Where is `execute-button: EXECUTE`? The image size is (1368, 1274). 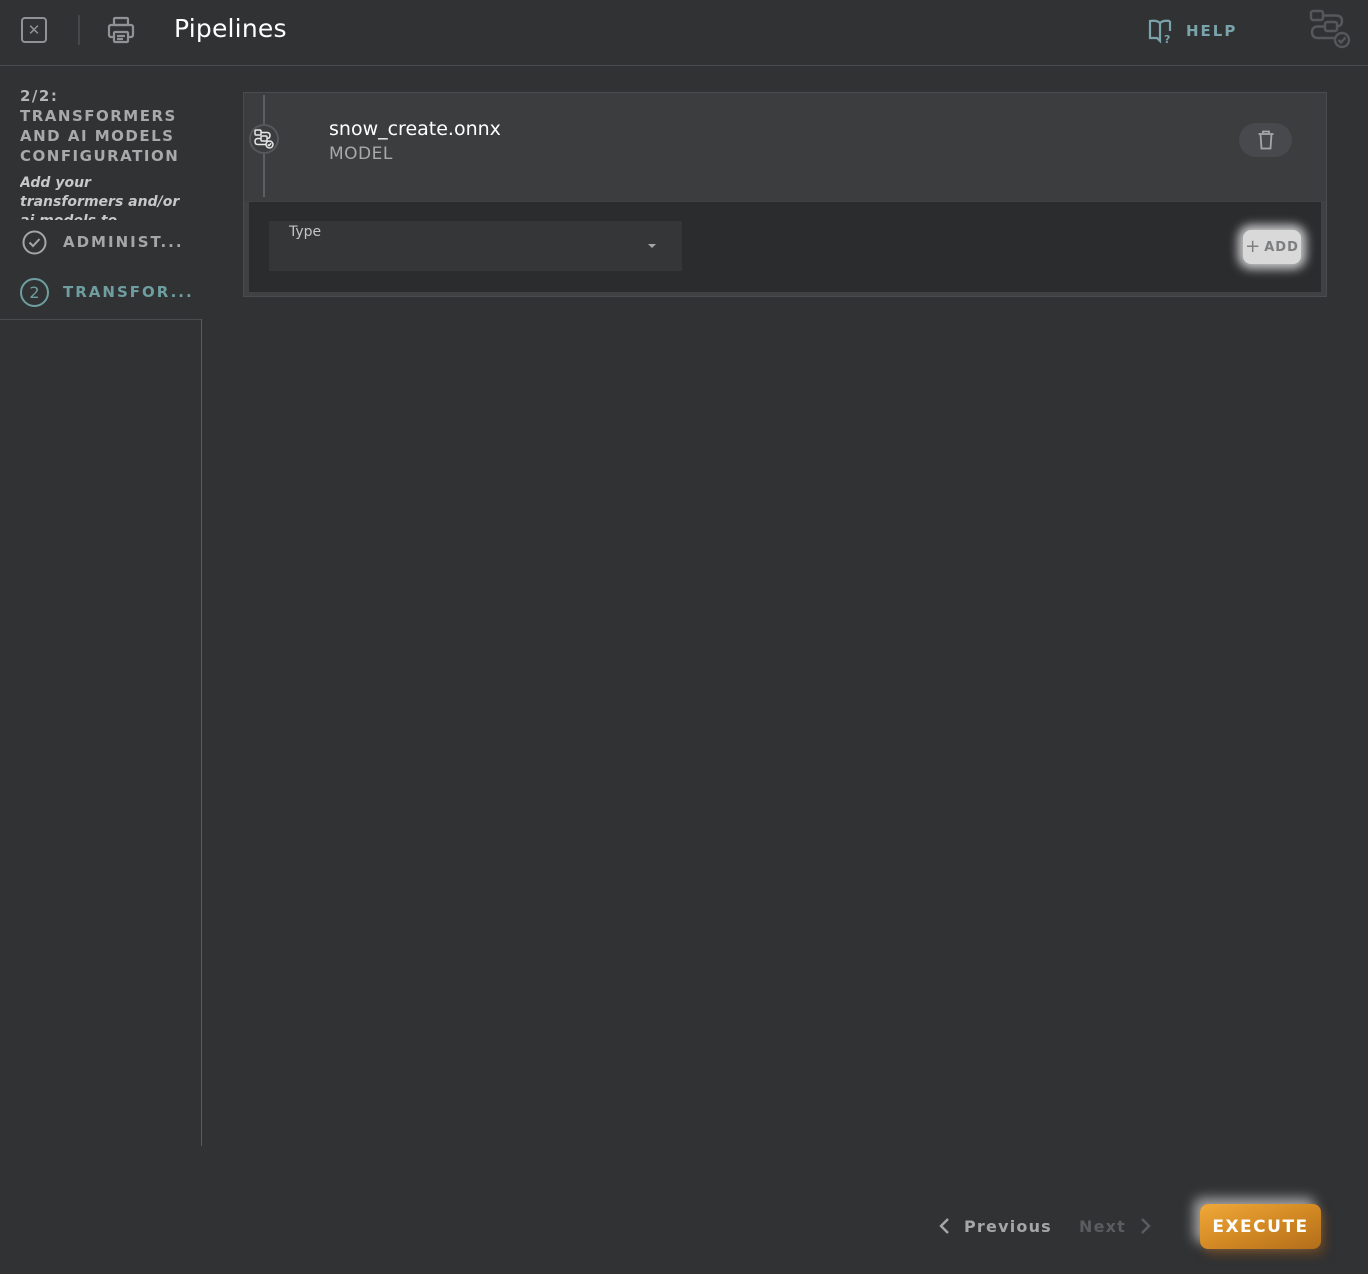
execute-button: EXECUTE is located at coordinates (1260, 1226).